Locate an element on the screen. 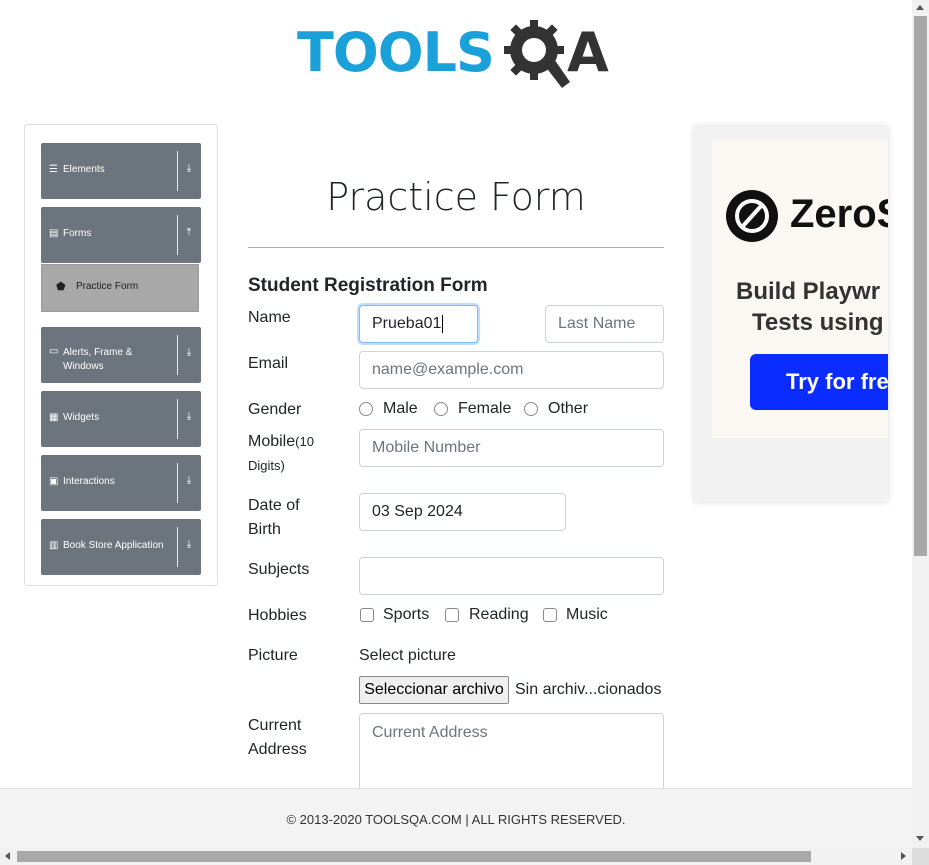 This screenshot has width=929, height=865. hobby-music-checkbox is located at coordinates (550, 615).